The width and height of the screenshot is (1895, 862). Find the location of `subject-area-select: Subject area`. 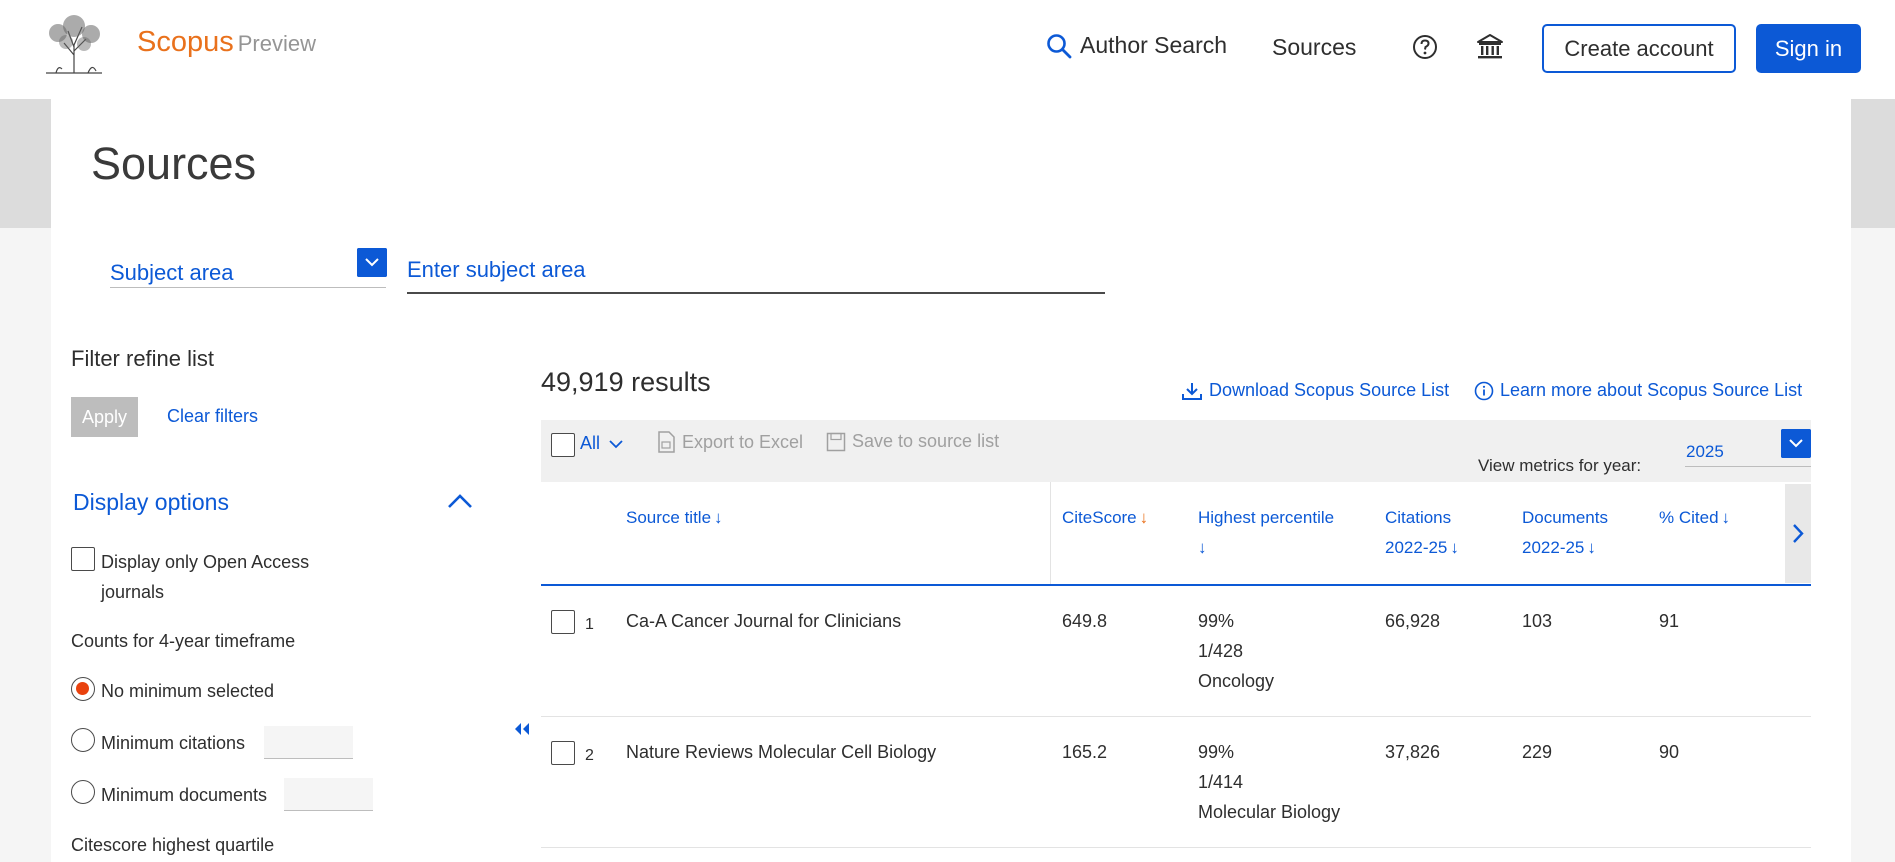

subject-area-select: Subject area is located at coordinates (248, 268).